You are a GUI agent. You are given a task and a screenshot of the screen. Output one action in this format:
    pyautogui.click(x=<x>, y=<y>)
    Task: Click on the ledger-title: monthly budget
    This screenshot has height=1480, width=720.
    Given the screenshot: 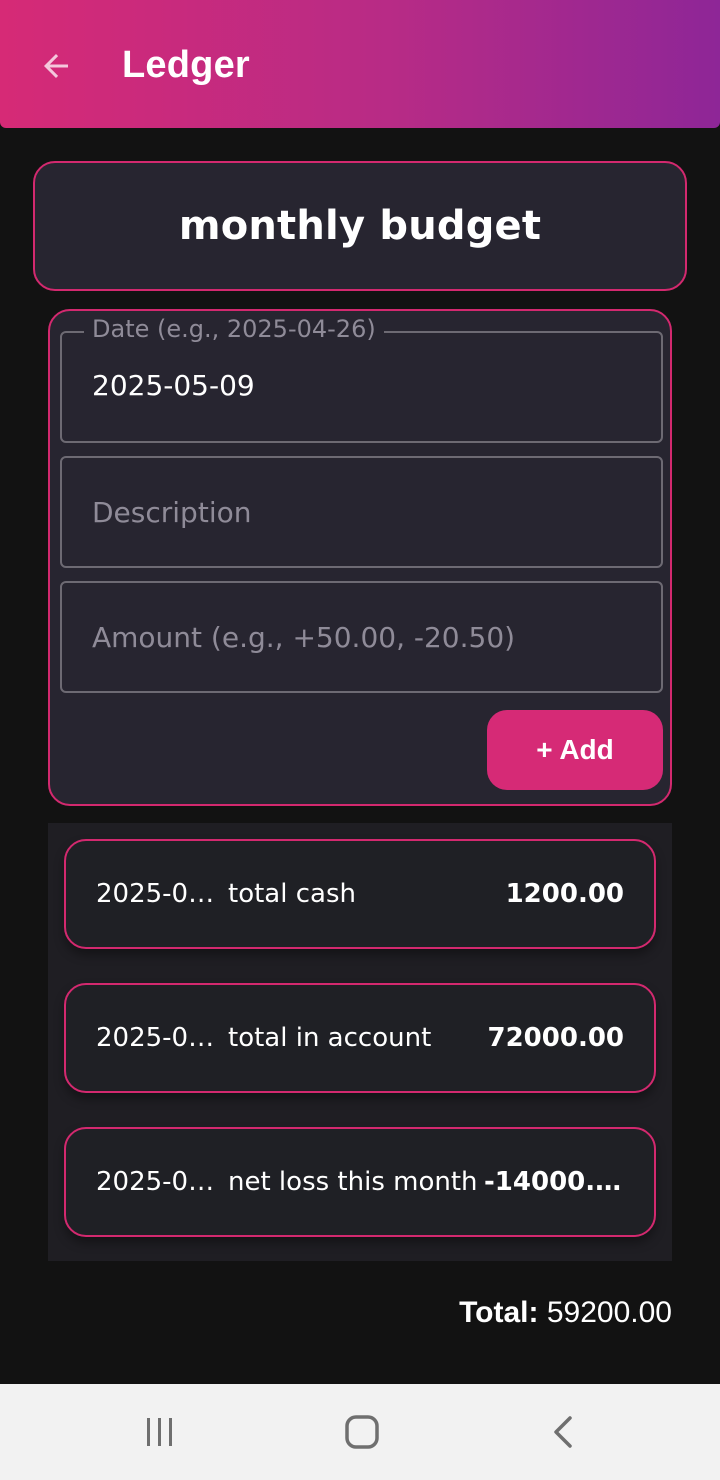 What is the action you would take?
    pyautogui.click(x=360, y=226)
    